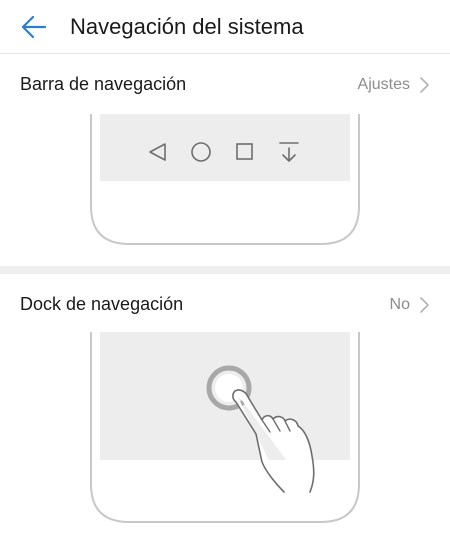  What do you see at coordinates (103, 84) in the screenshot?
I see `navigation-bar-label: Barra de navegación` at bounding box center [103, 84].